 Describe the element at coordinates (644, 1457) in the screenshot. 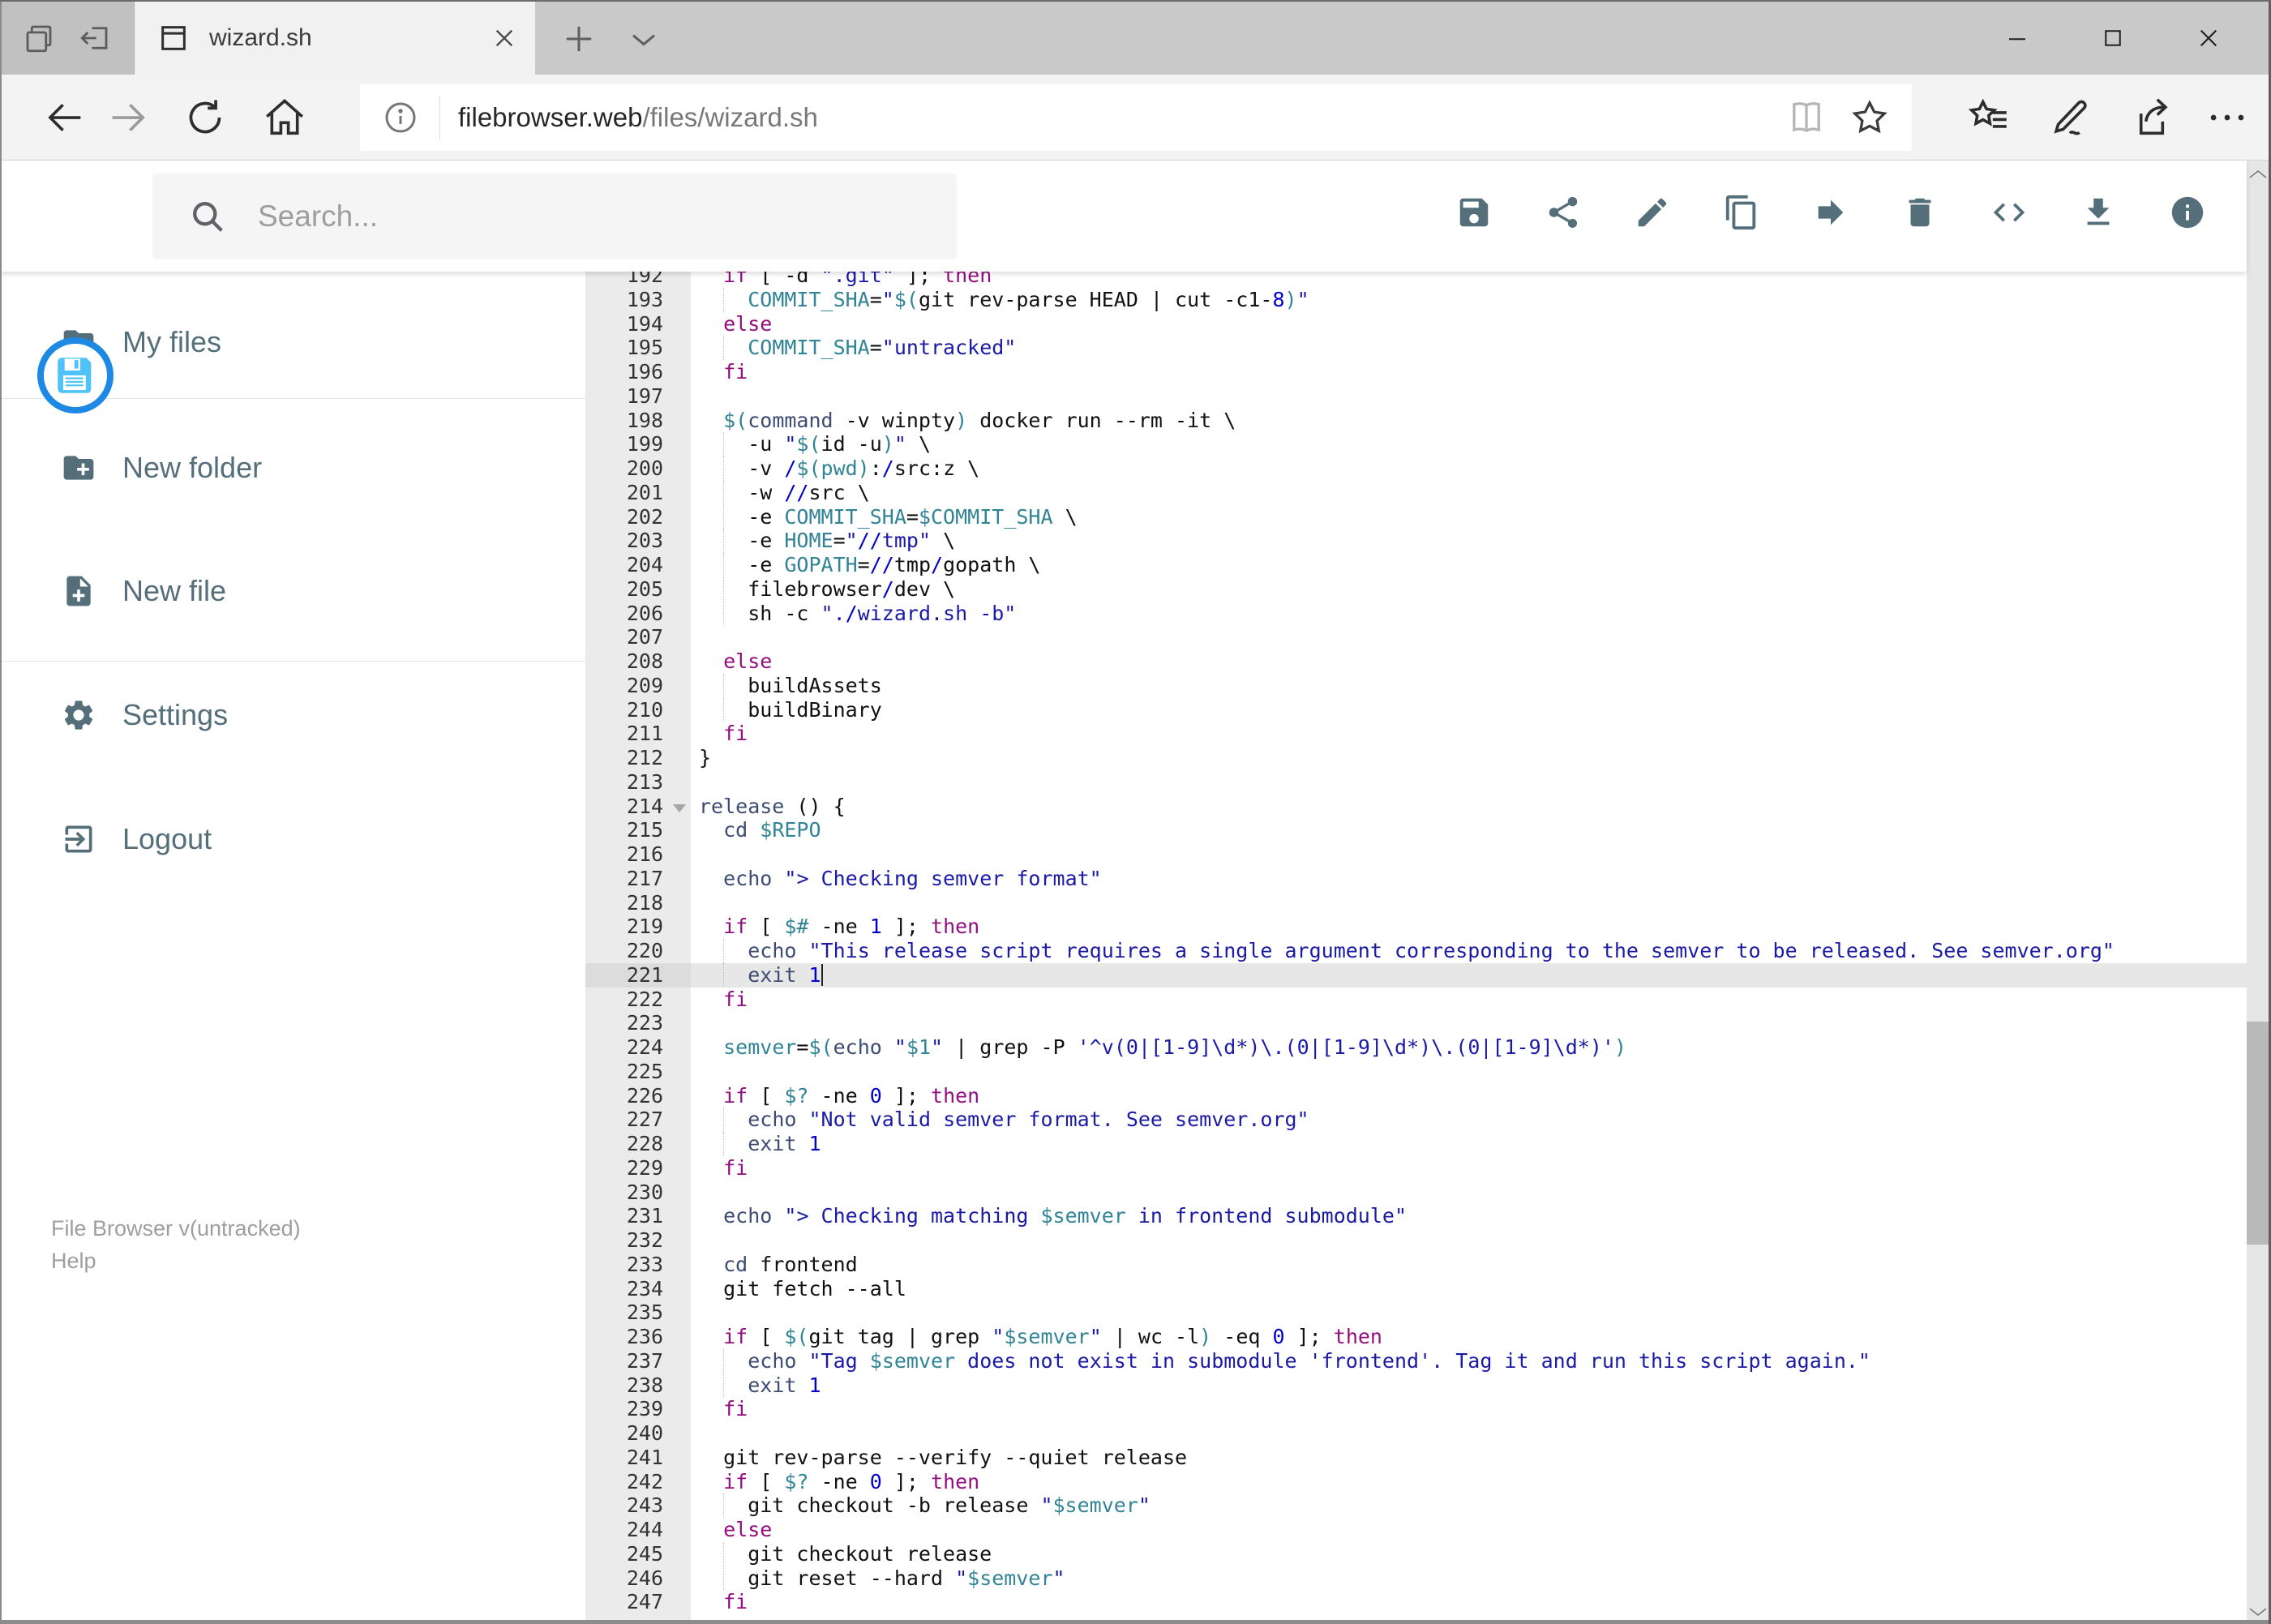

I see `line-number: 241` at that location.